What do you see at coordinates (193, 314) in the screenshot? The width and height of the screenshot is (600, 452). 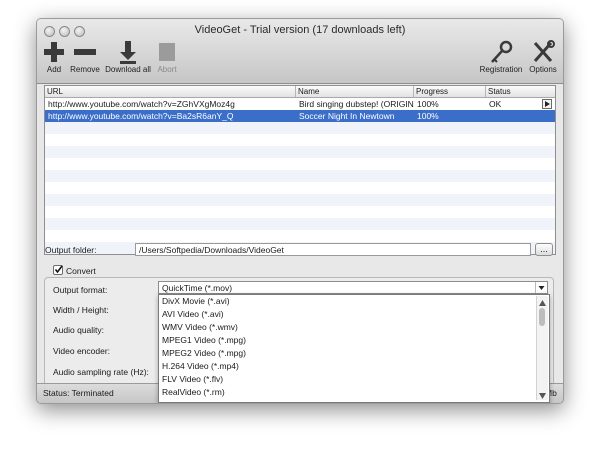 I see `format-option: AVI Video (*.avi)` at bounding box center [193, 314].